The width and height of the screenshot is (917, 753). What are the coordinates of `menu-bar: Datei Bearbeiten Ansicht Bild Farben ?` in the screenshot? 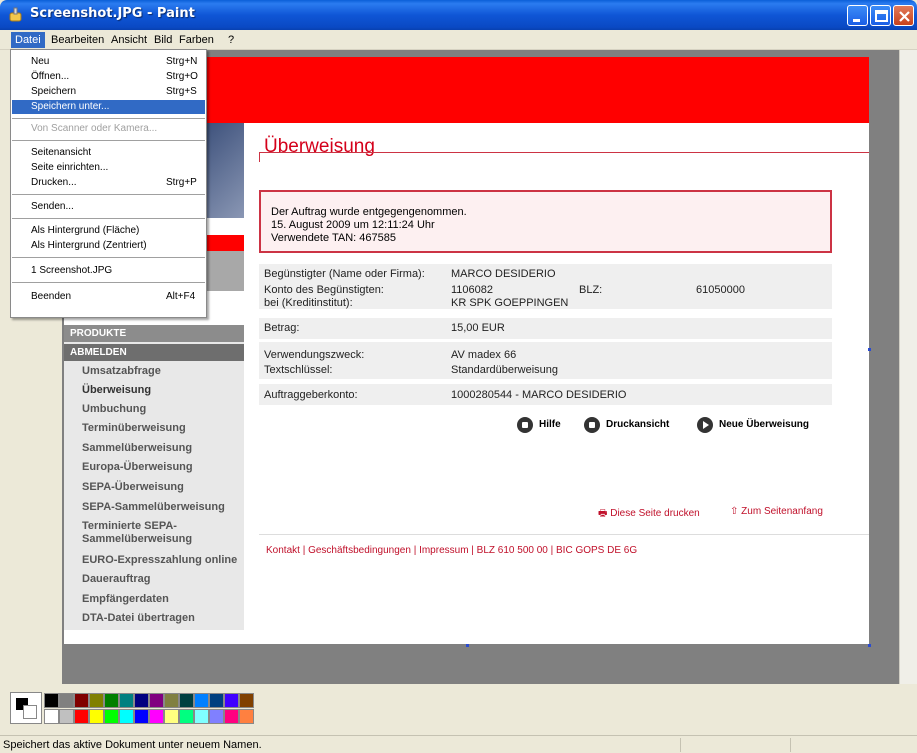 It's located at (458, 40).